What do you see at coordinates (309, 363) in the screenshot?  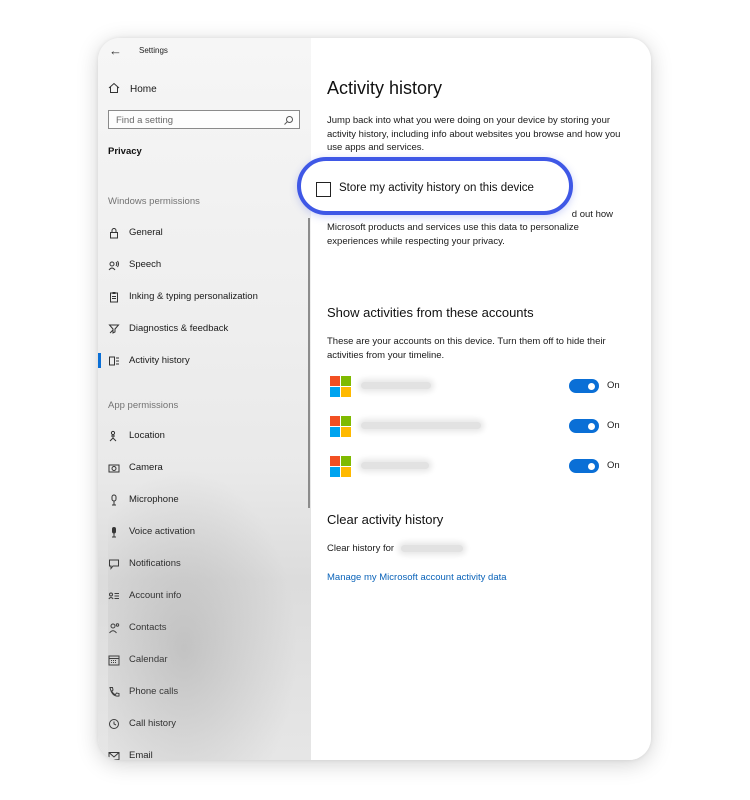 I see `sidebar-scrollbar` at bounding box center [309, 363].